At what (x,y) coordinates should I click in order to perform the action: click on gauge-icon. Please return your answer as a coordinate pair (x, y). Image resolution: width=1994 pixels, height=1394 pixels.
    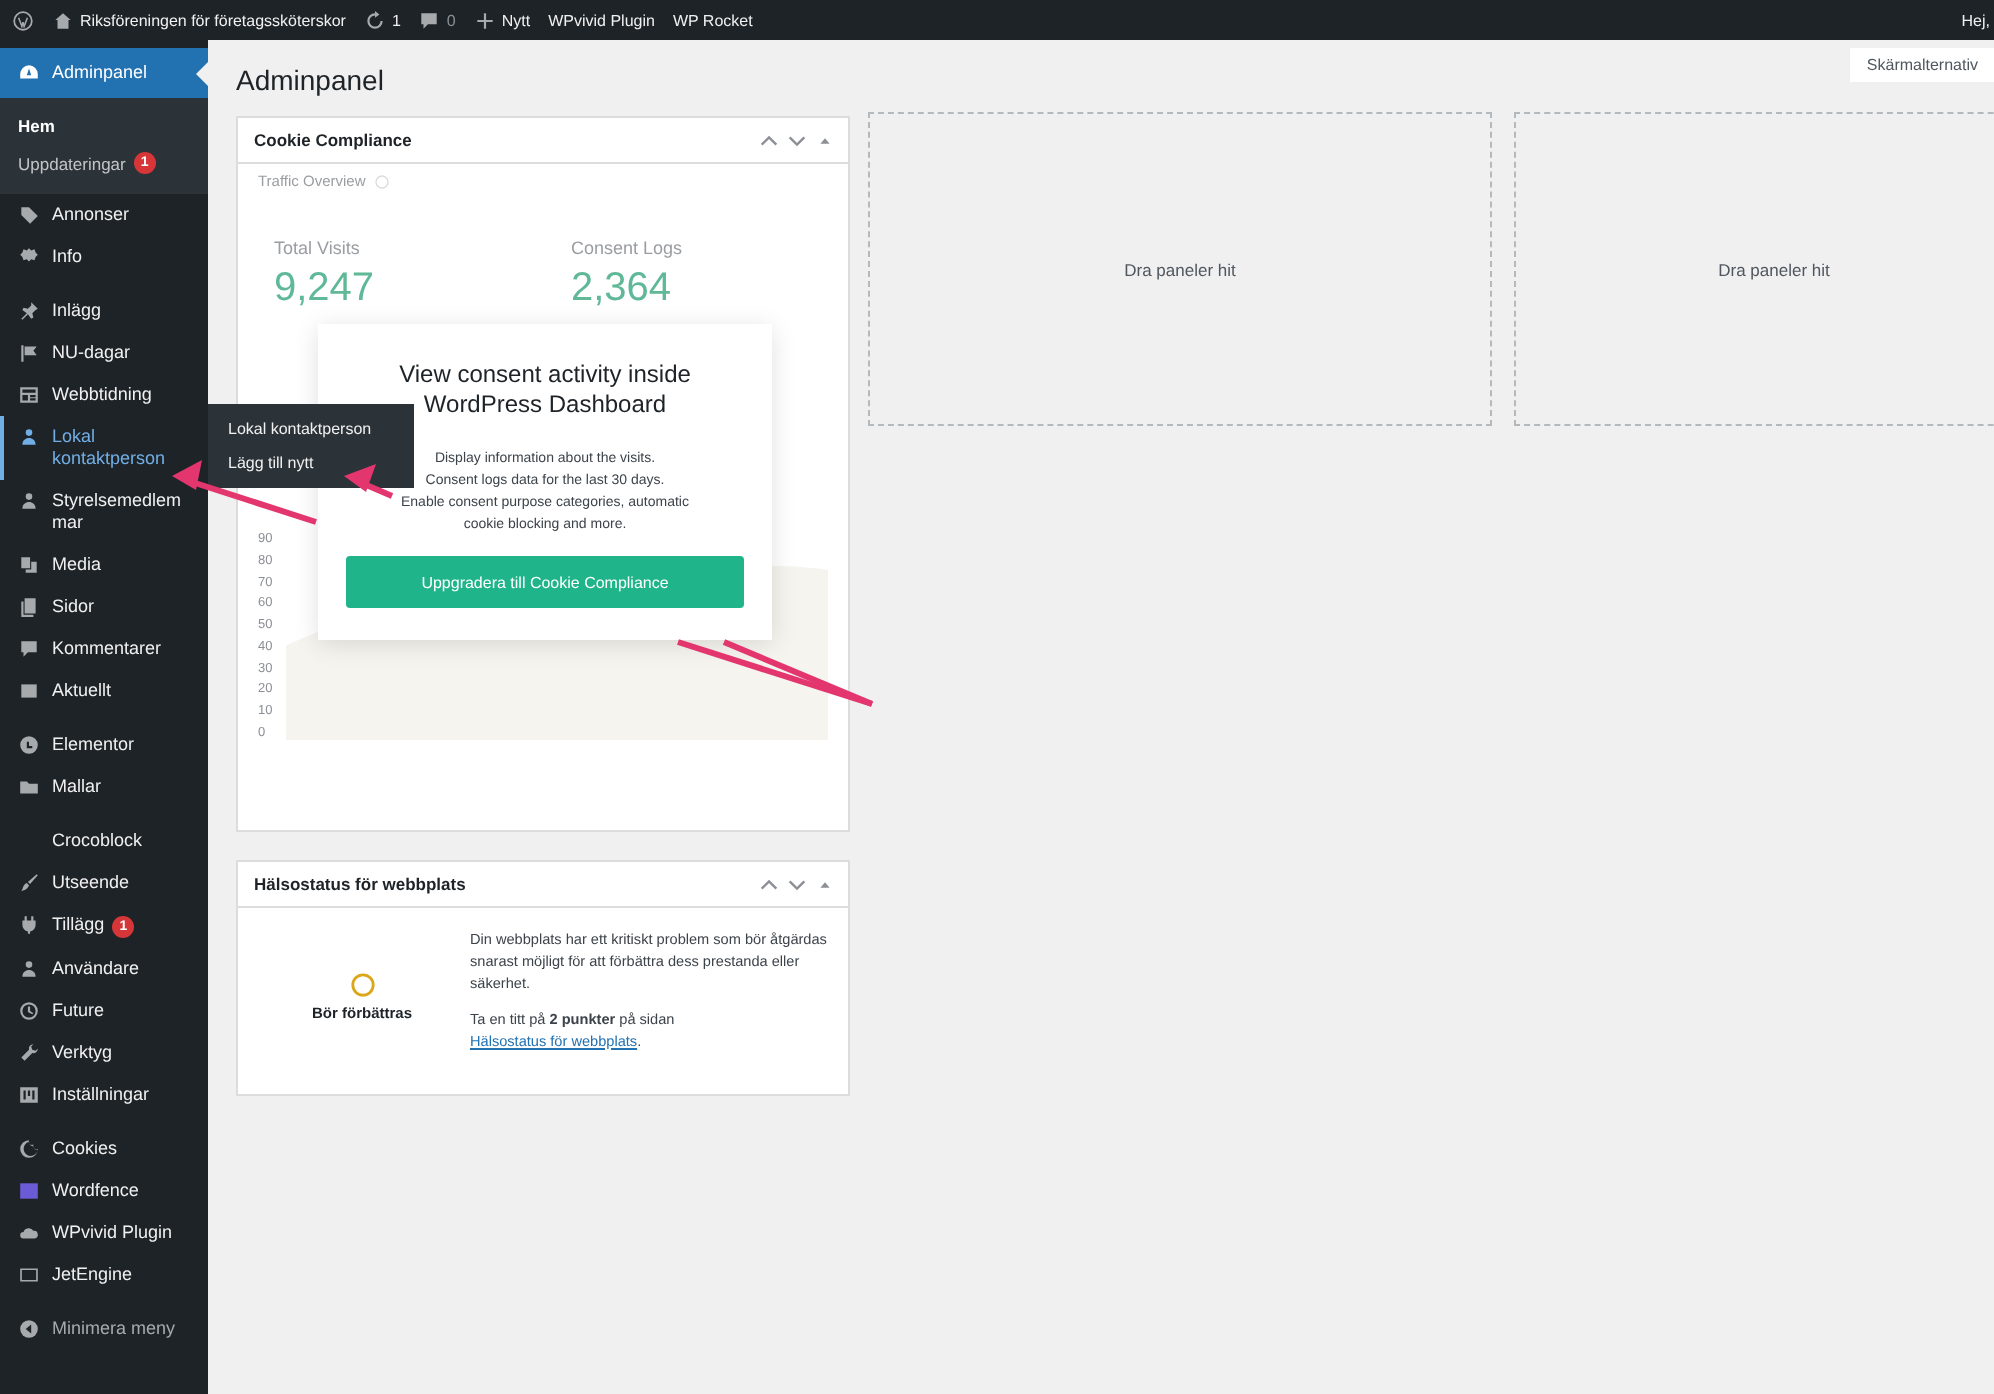
    Looking at the image, I should click on (29, 73).